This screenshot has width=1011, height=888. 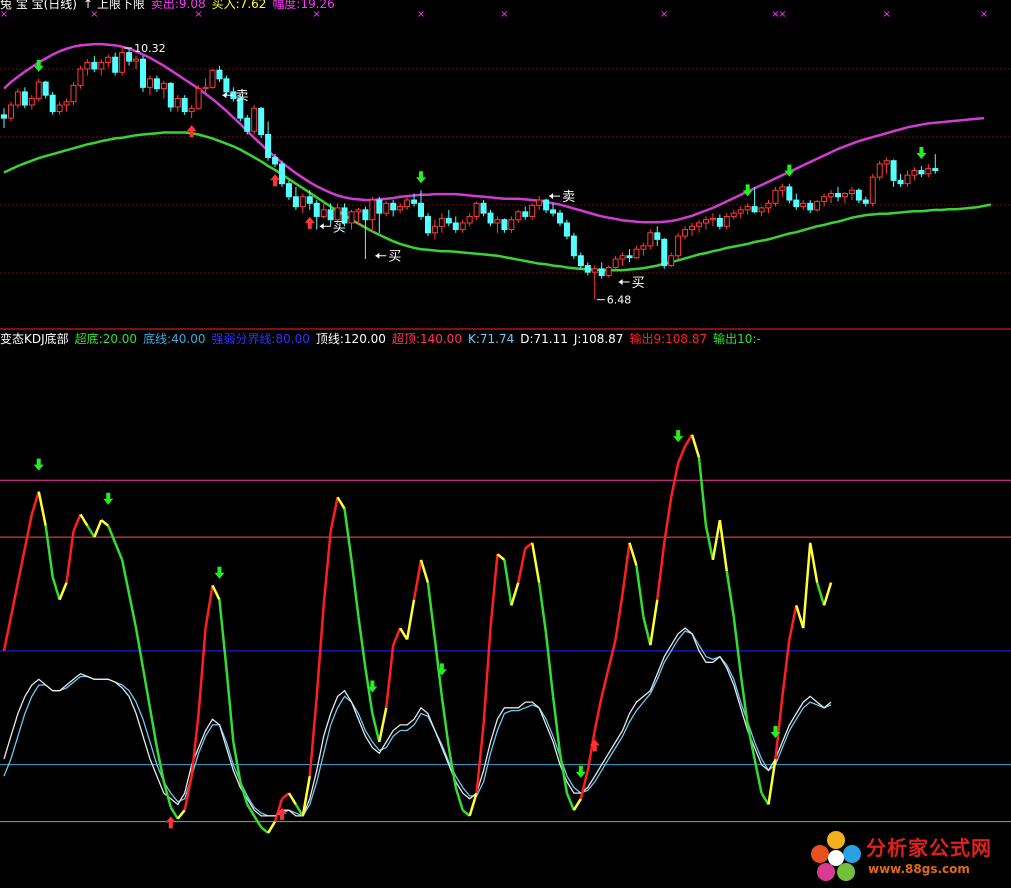 I want to click on signal-x-mark: ×, so click(x=886, y=14).